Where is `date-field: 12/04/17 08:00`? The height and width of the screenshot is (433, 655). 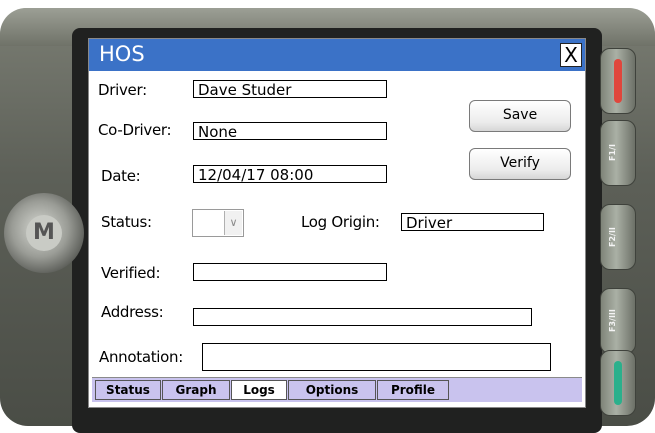 date-field: 12/04/17 08:00 is located at coordinates (290, 174).